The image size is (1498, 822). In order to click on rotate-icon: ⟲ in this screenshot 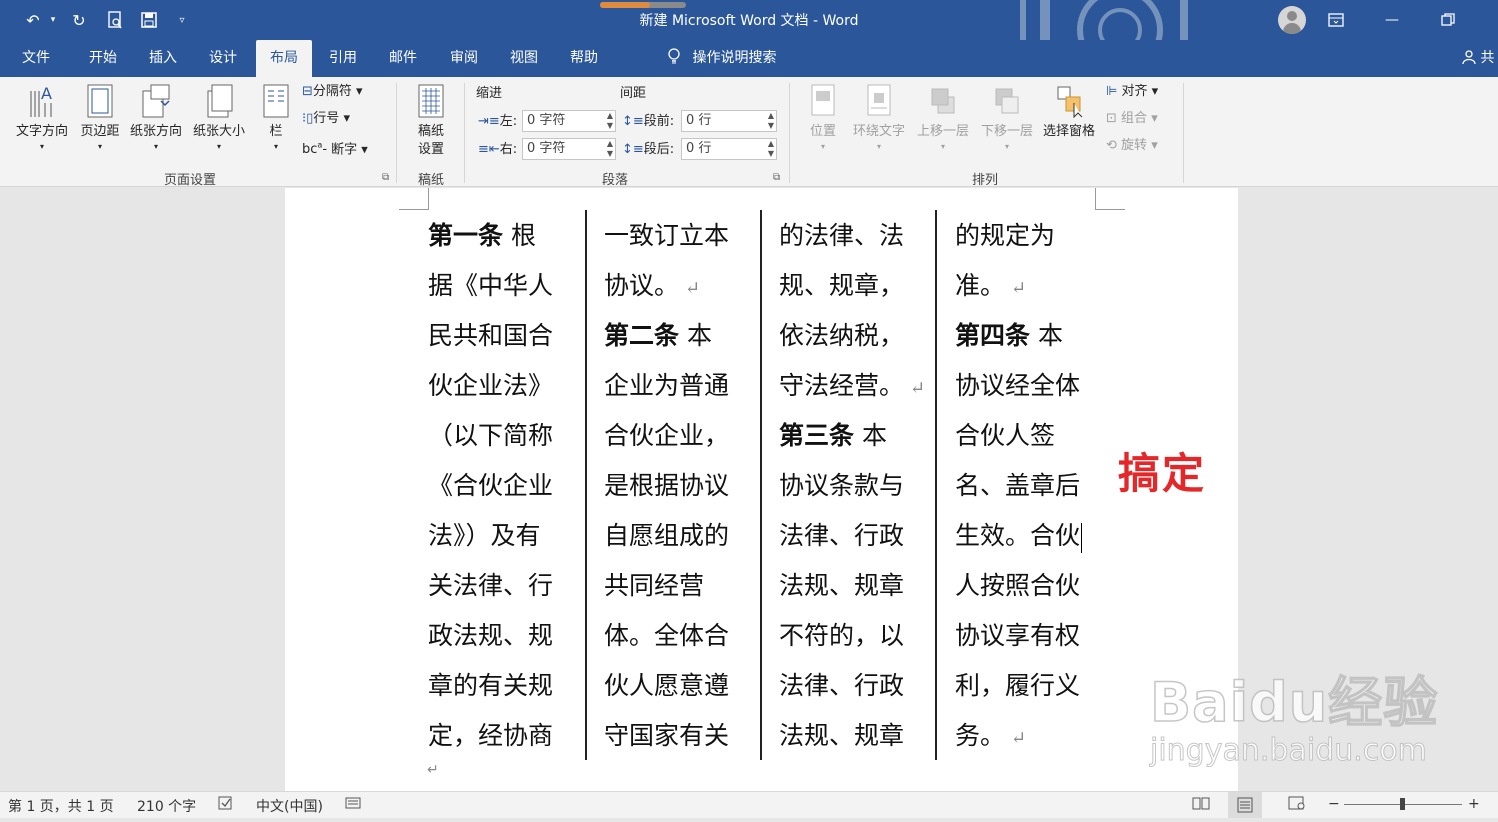, I will do `click(1111, 145)`.